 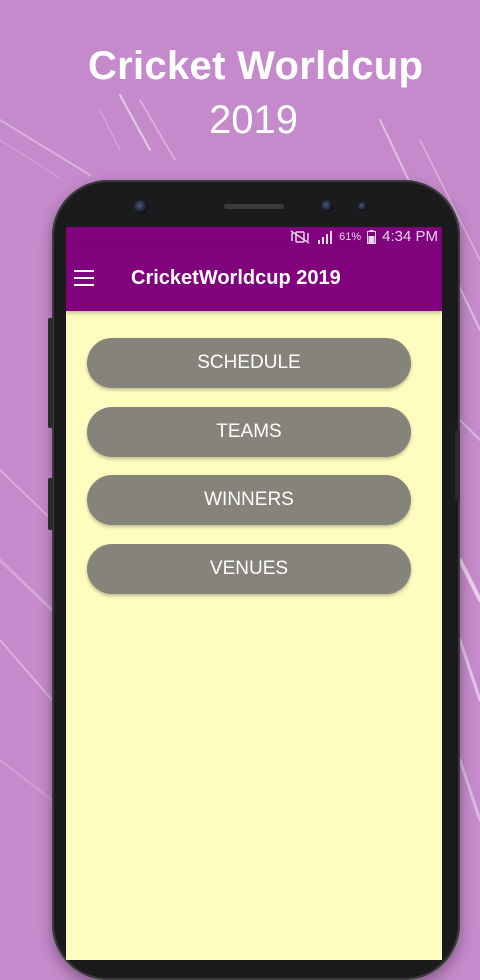 I want to click on app-title: CricketWorldcup 2019, so click(x=236, y=278).